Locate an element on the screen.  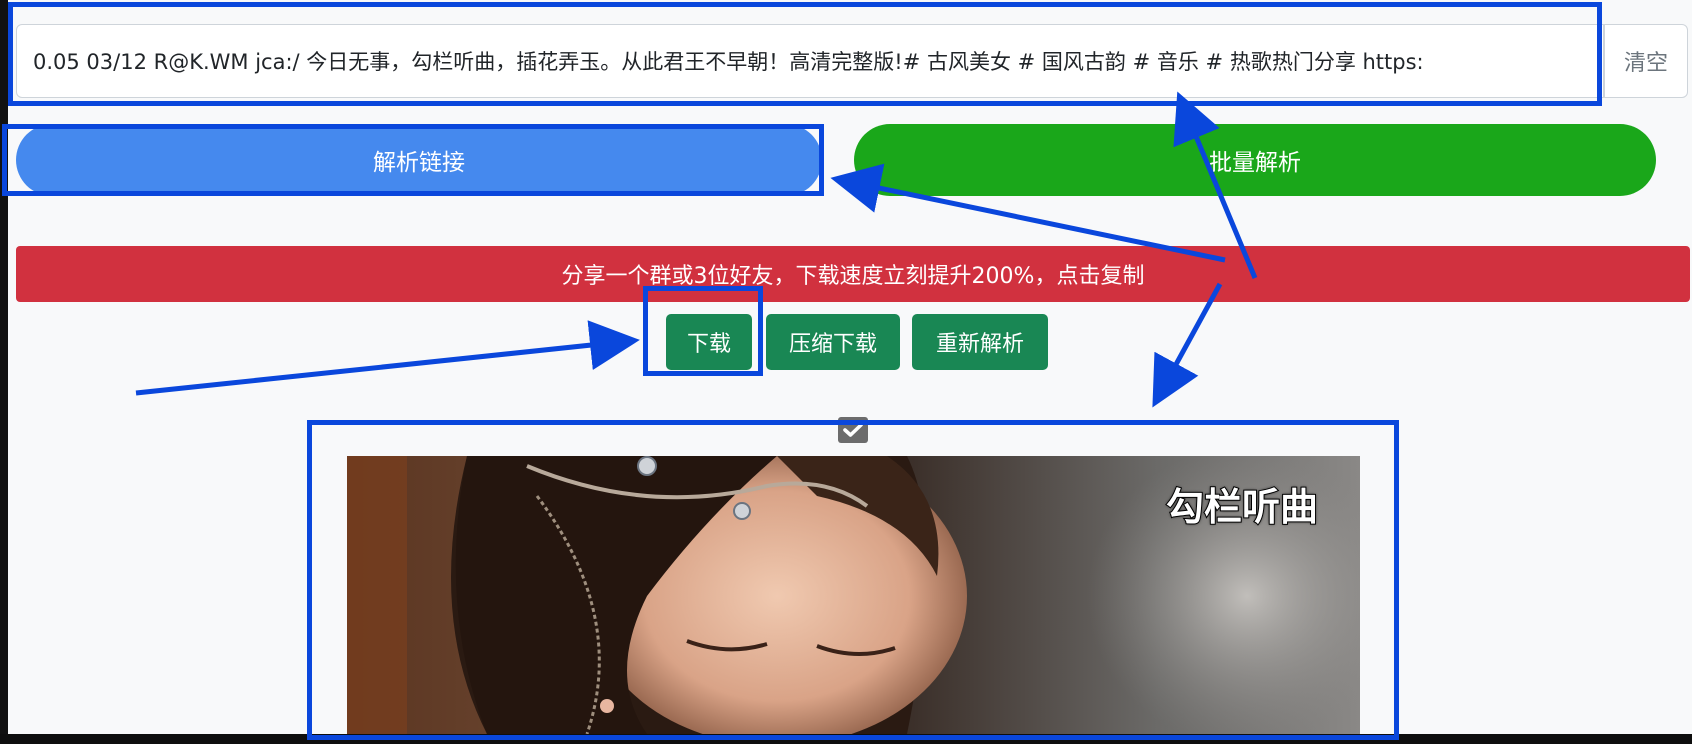
clear-button: 清空 is located at coordinates (1646, 61).